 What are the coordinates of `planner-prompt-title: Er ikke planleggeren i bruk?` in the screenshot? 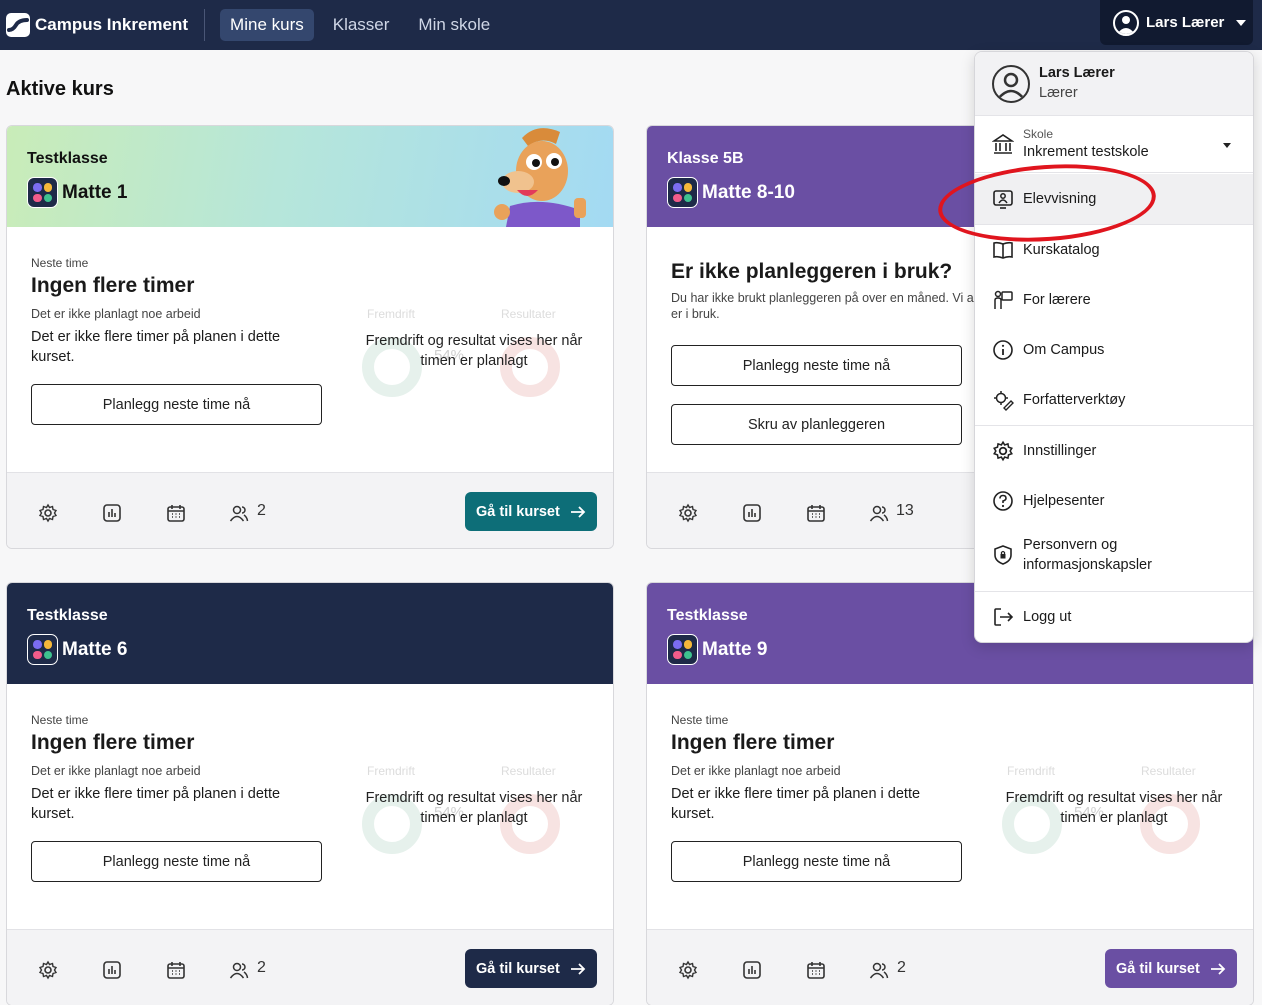 It's located at (812, 271).